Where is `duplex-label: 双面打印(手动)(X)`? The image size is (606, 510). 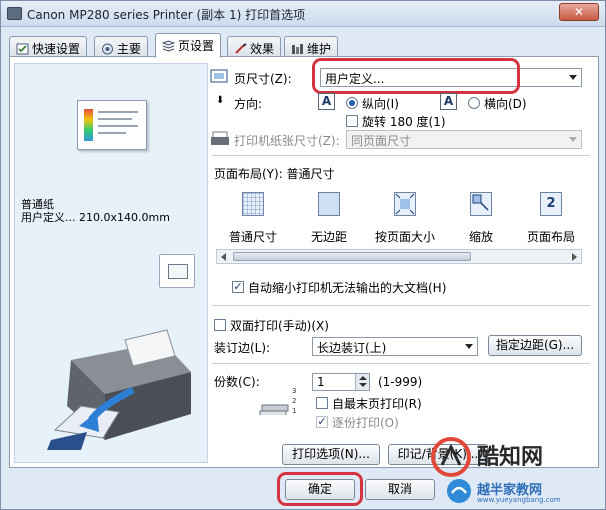
duplex-label: 双面打印(手动)(X) is located at coordinates (279, 326).